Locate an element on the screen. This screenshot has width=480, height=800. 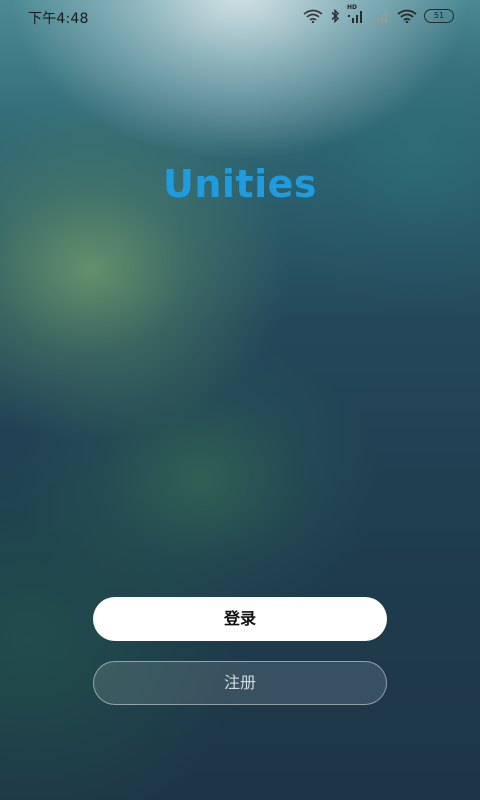
battery-icon: 51 is located at coordinates (439, 16).